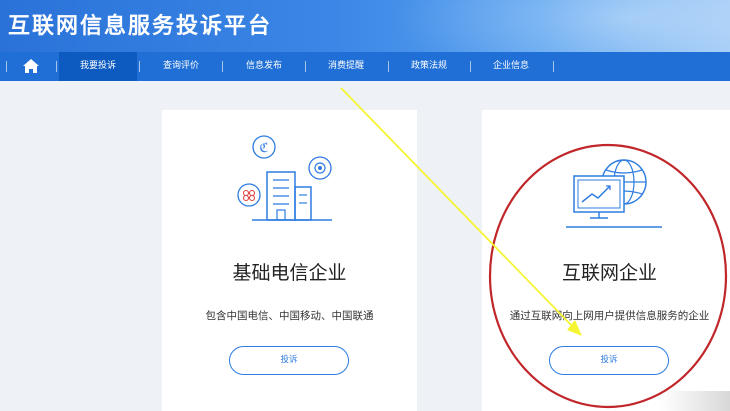 The width and height of the screenshot is (730, 411). I want to click on home-button, so click(31, 66).